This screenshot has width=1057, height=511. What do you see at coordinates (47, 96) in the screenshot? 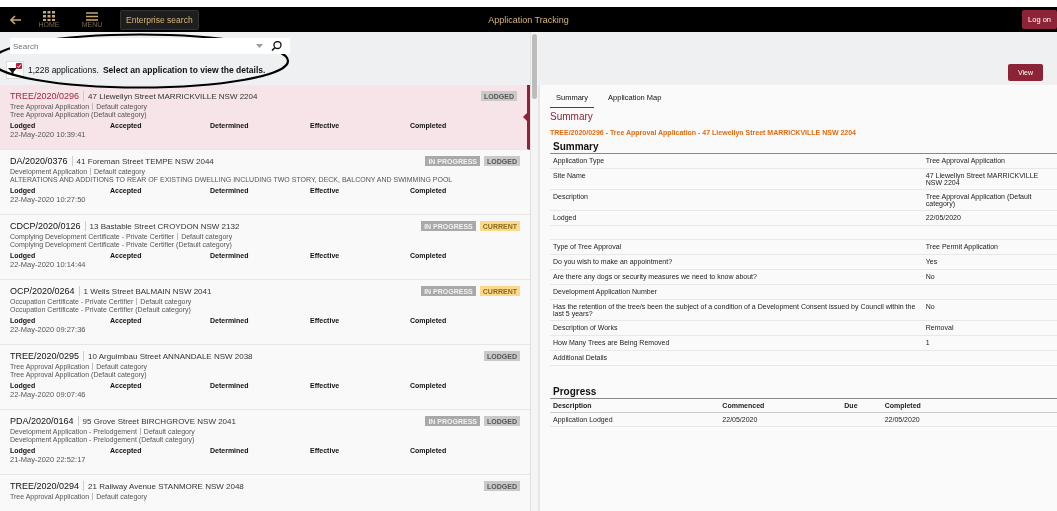
I see `application-id: TREE/2020/0296` at bounding box center [47, 96].